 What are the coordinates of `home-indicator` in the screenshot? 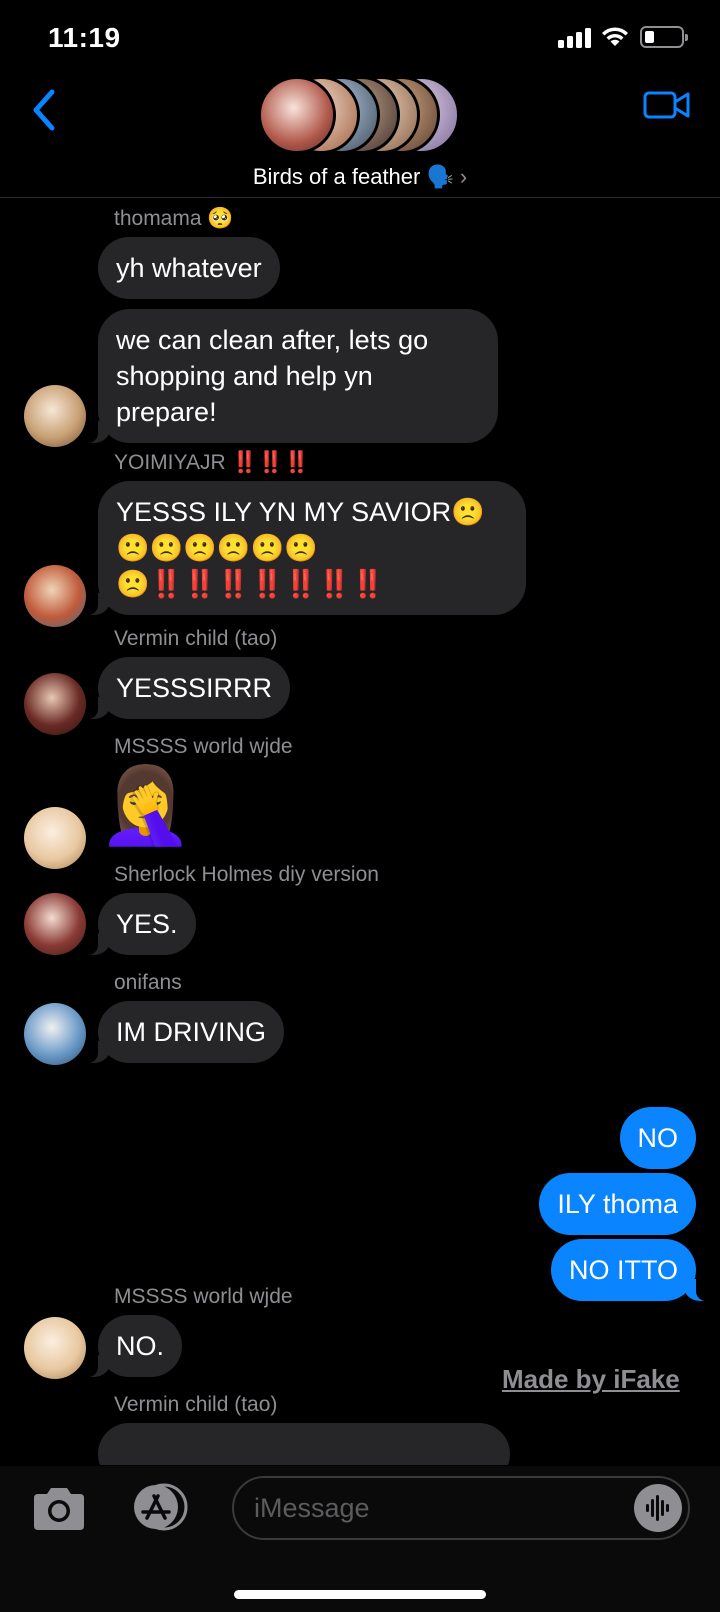 It's located at (360, 1594).